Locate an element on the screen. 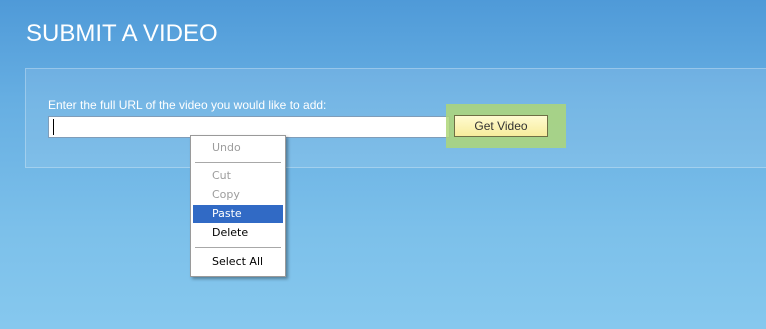 The height and width of the screenshot is (329, 766). page-title: SUBMIT A VIDEO is located at coordinates (122, 33).